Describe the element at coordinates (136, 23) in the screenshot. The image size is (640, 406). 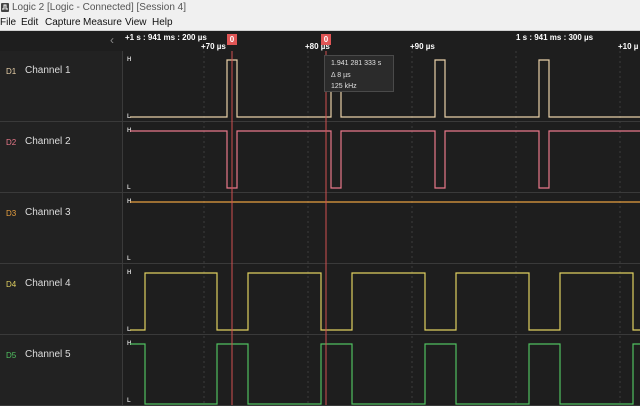
I see `menu-view: View` at that location.